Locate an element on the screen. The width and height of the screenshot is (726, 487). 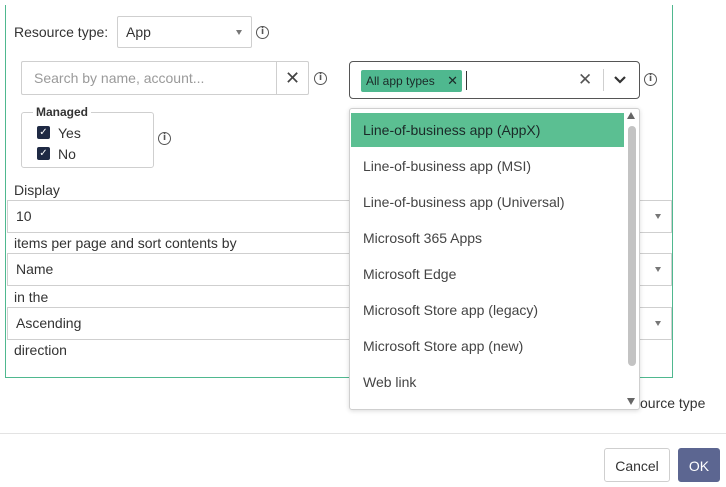
managed-no-checkbox: ✓ is located at coordinates (43, 153).